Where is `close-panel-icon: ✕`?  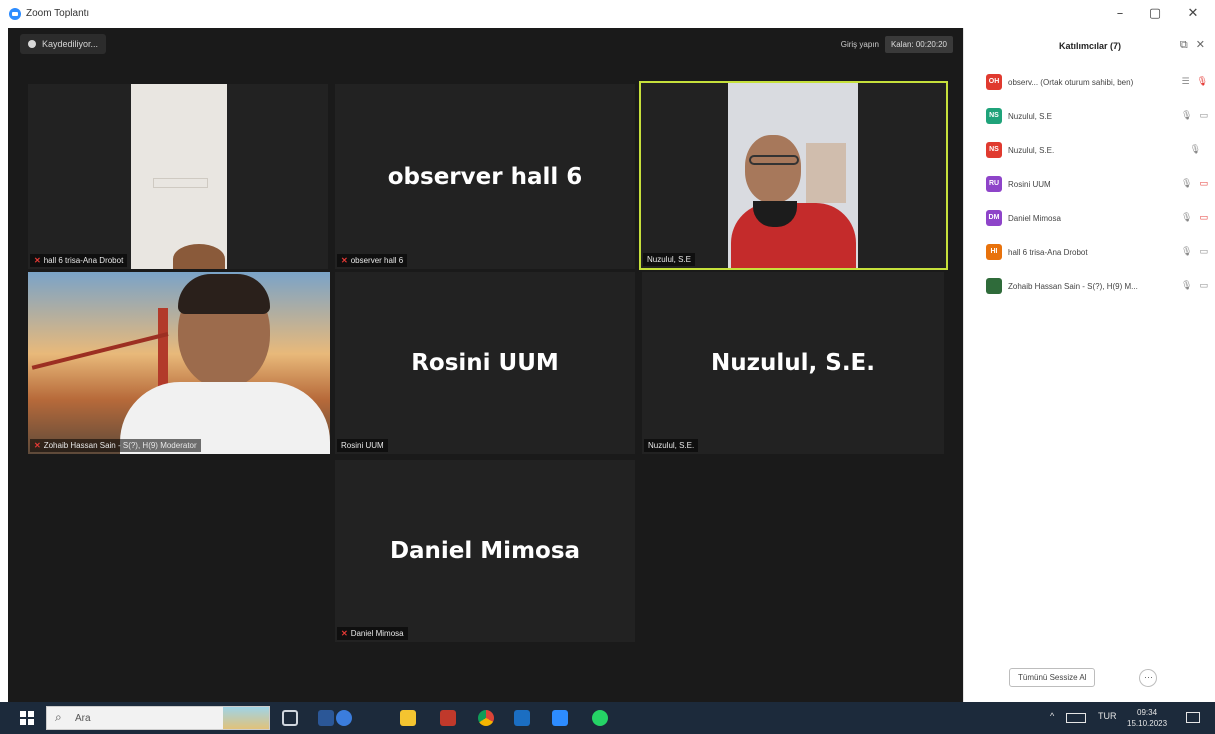
close-panel-icon: ✕ is located at coordinates (1200, 45).